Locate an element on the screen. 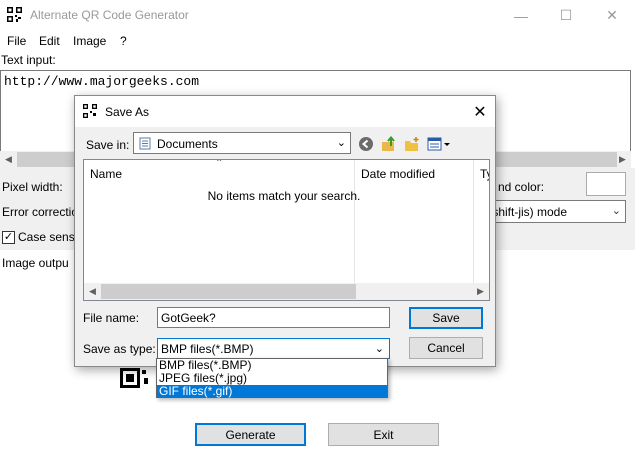 Image resolution: width=635 pixels, height=450 pixels. file-name-input: GotGeek? is located at coordinates (273, 317).